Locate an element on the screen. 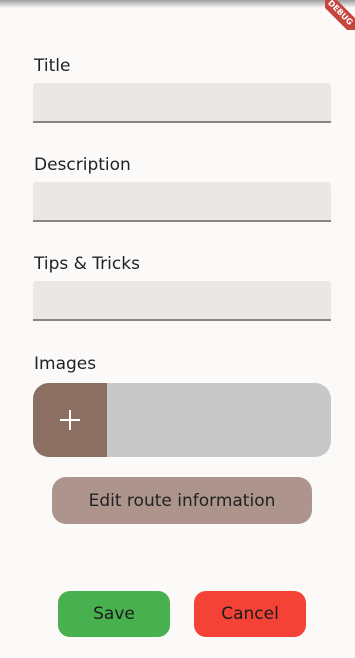  description-label: Description is located at coordinates (82, 165).